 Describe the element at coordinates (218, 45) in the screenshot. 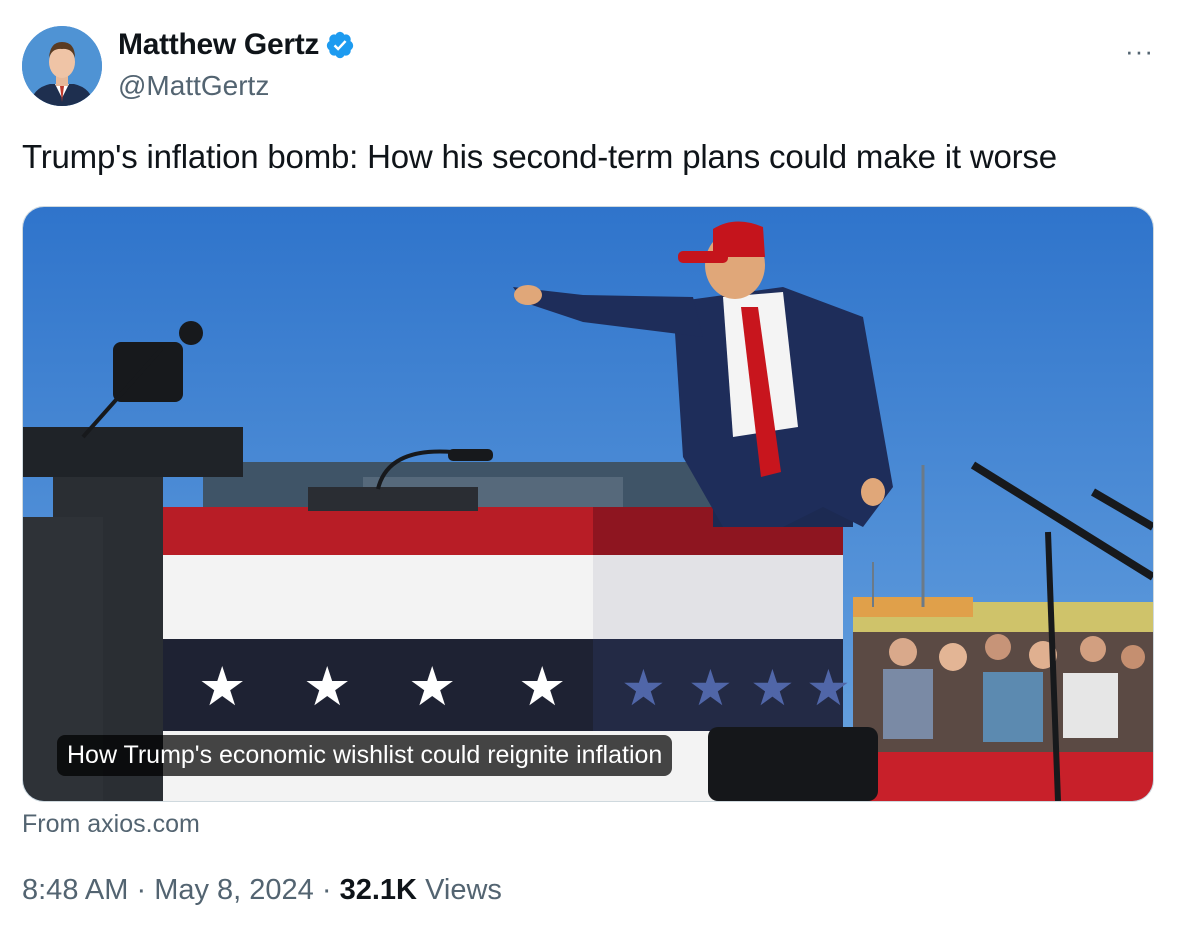

I see `author-display-name: Matthew Gertz` at that location.